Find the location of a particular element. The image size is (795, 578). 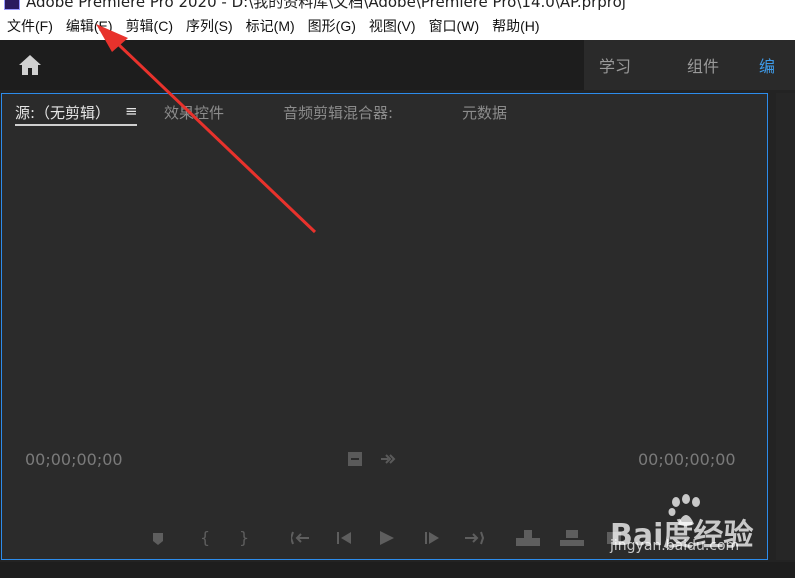

premiere-app-icon is located at coordinates (12, 5).